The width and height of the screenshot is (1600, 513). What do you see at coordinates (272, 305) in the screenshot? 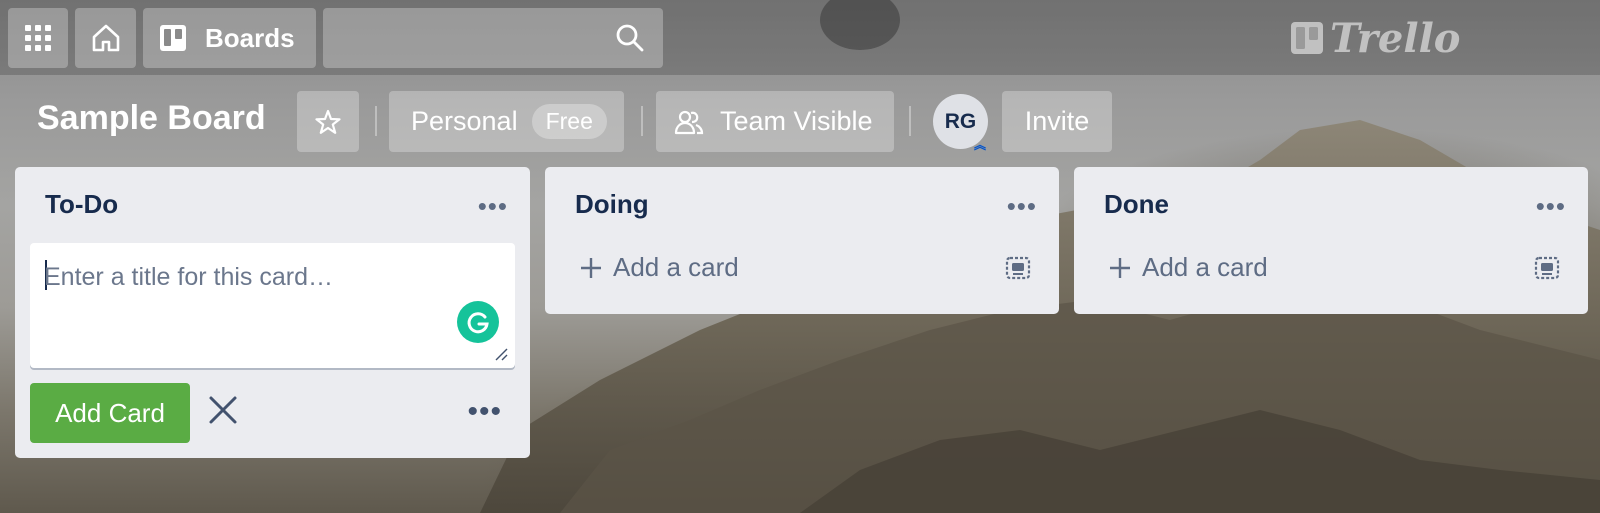
I see `card-composer` at bounding box center [272, 305].